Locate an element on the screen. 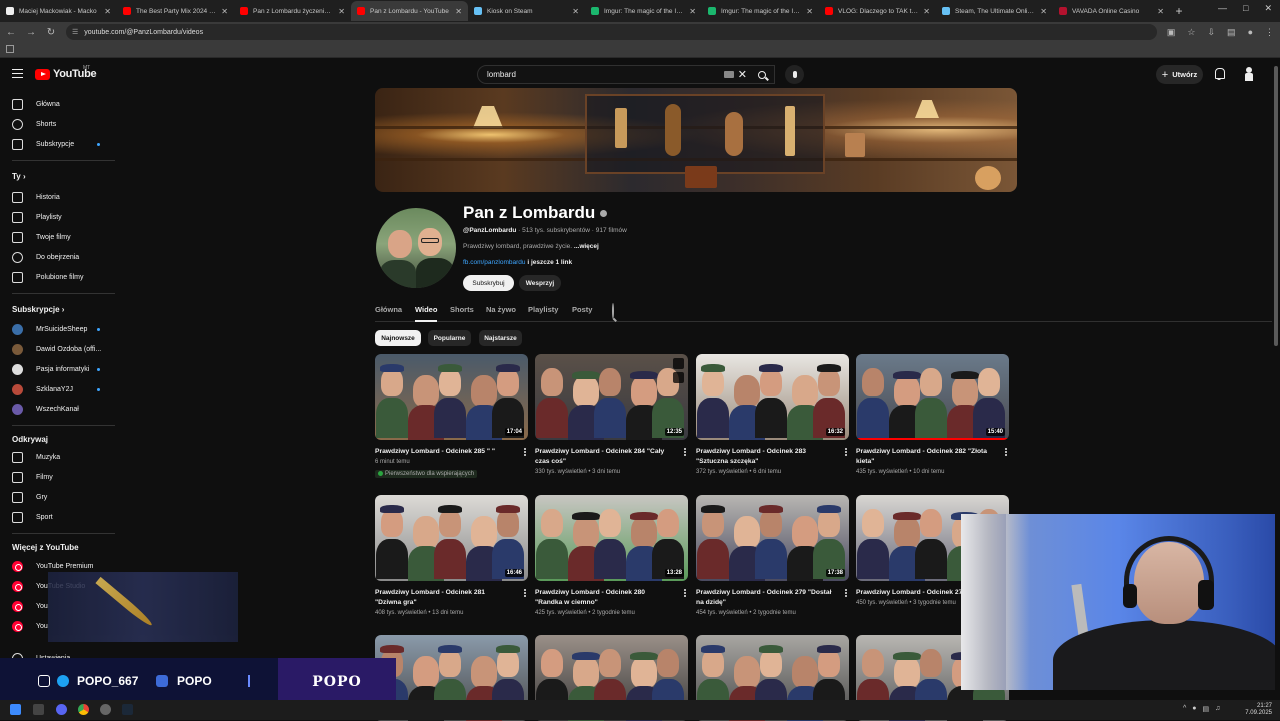 This screenshot has height=721, width=1280. hamburger-menu-icon is located at coordinates (17, 73).